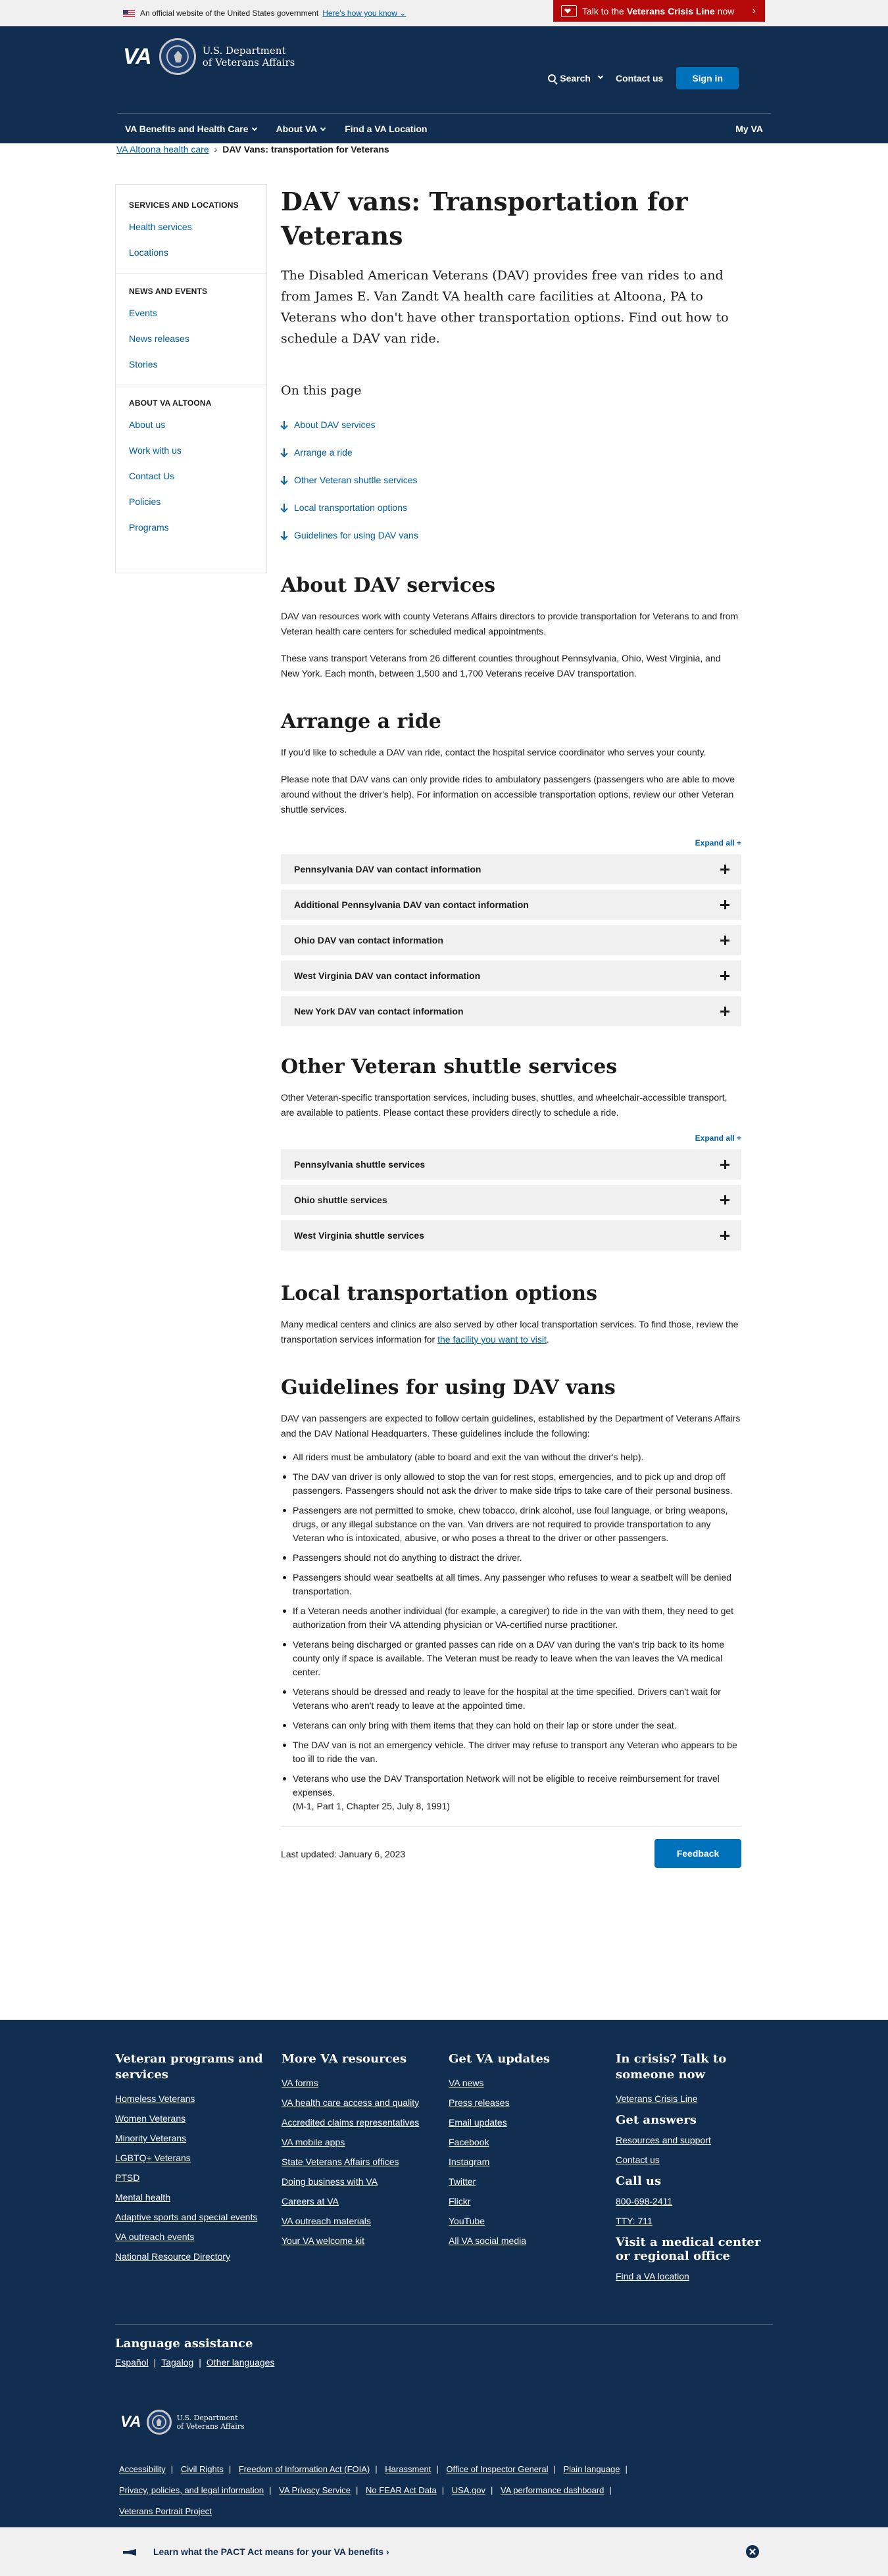  What do you see at coordinates (492, 1339) in the screenshot?
I see `facility-link: the facility you want to visit` at bounding box center [492, 1339].